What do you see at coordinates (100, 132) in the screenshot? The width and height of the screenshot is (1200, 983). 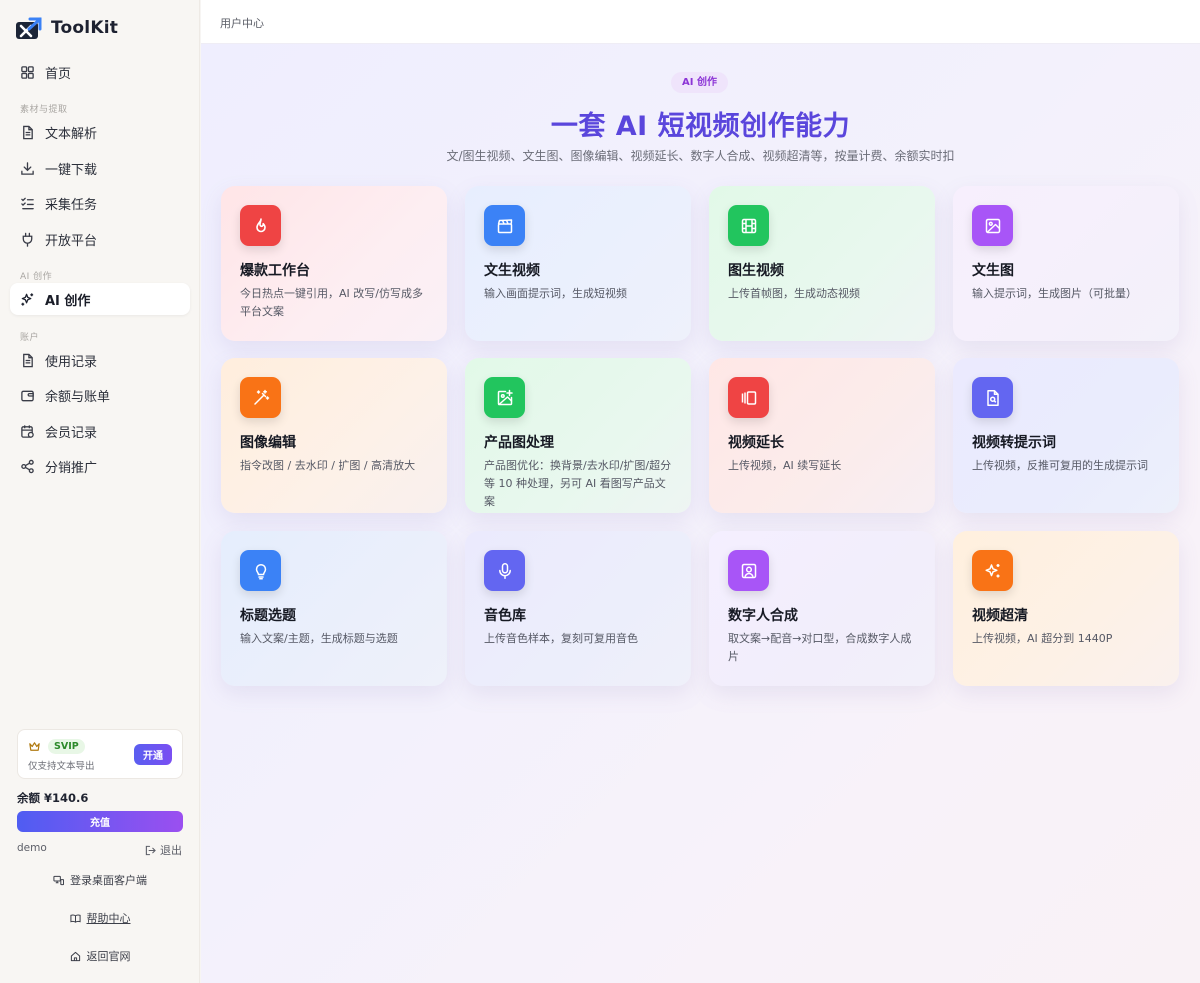 I see `nav-item-text-parse: 文本解析` at bounding box center [100, 132].